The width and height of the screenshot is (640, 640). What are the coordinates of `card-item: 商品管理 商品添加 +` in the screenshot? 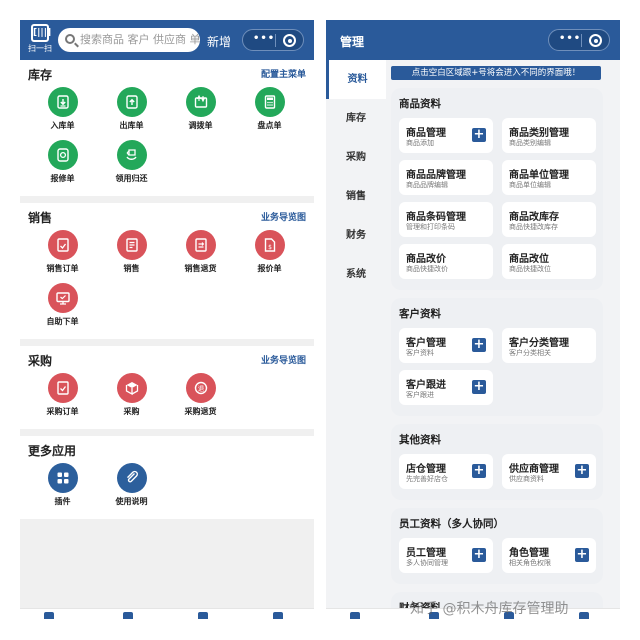 It's located at (446, 135).